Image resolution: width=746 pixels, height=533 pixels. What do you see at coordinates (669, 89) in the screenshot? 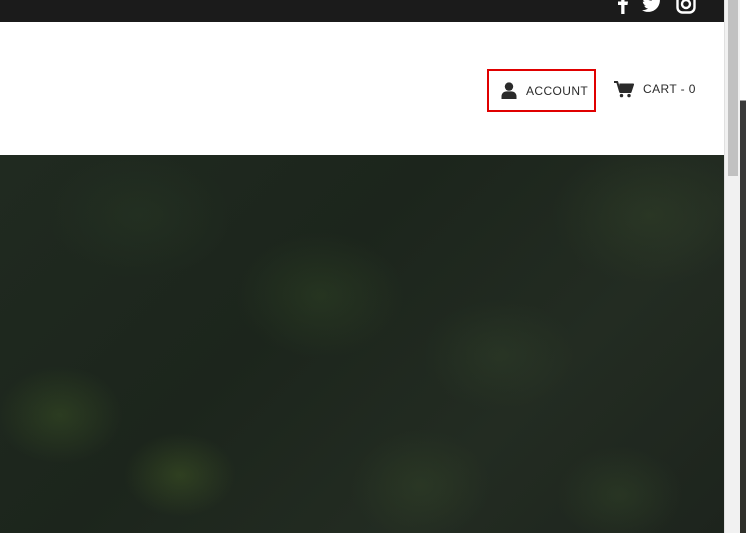
I see `cart-label: CART - 0` at bounding box center [669, 89].